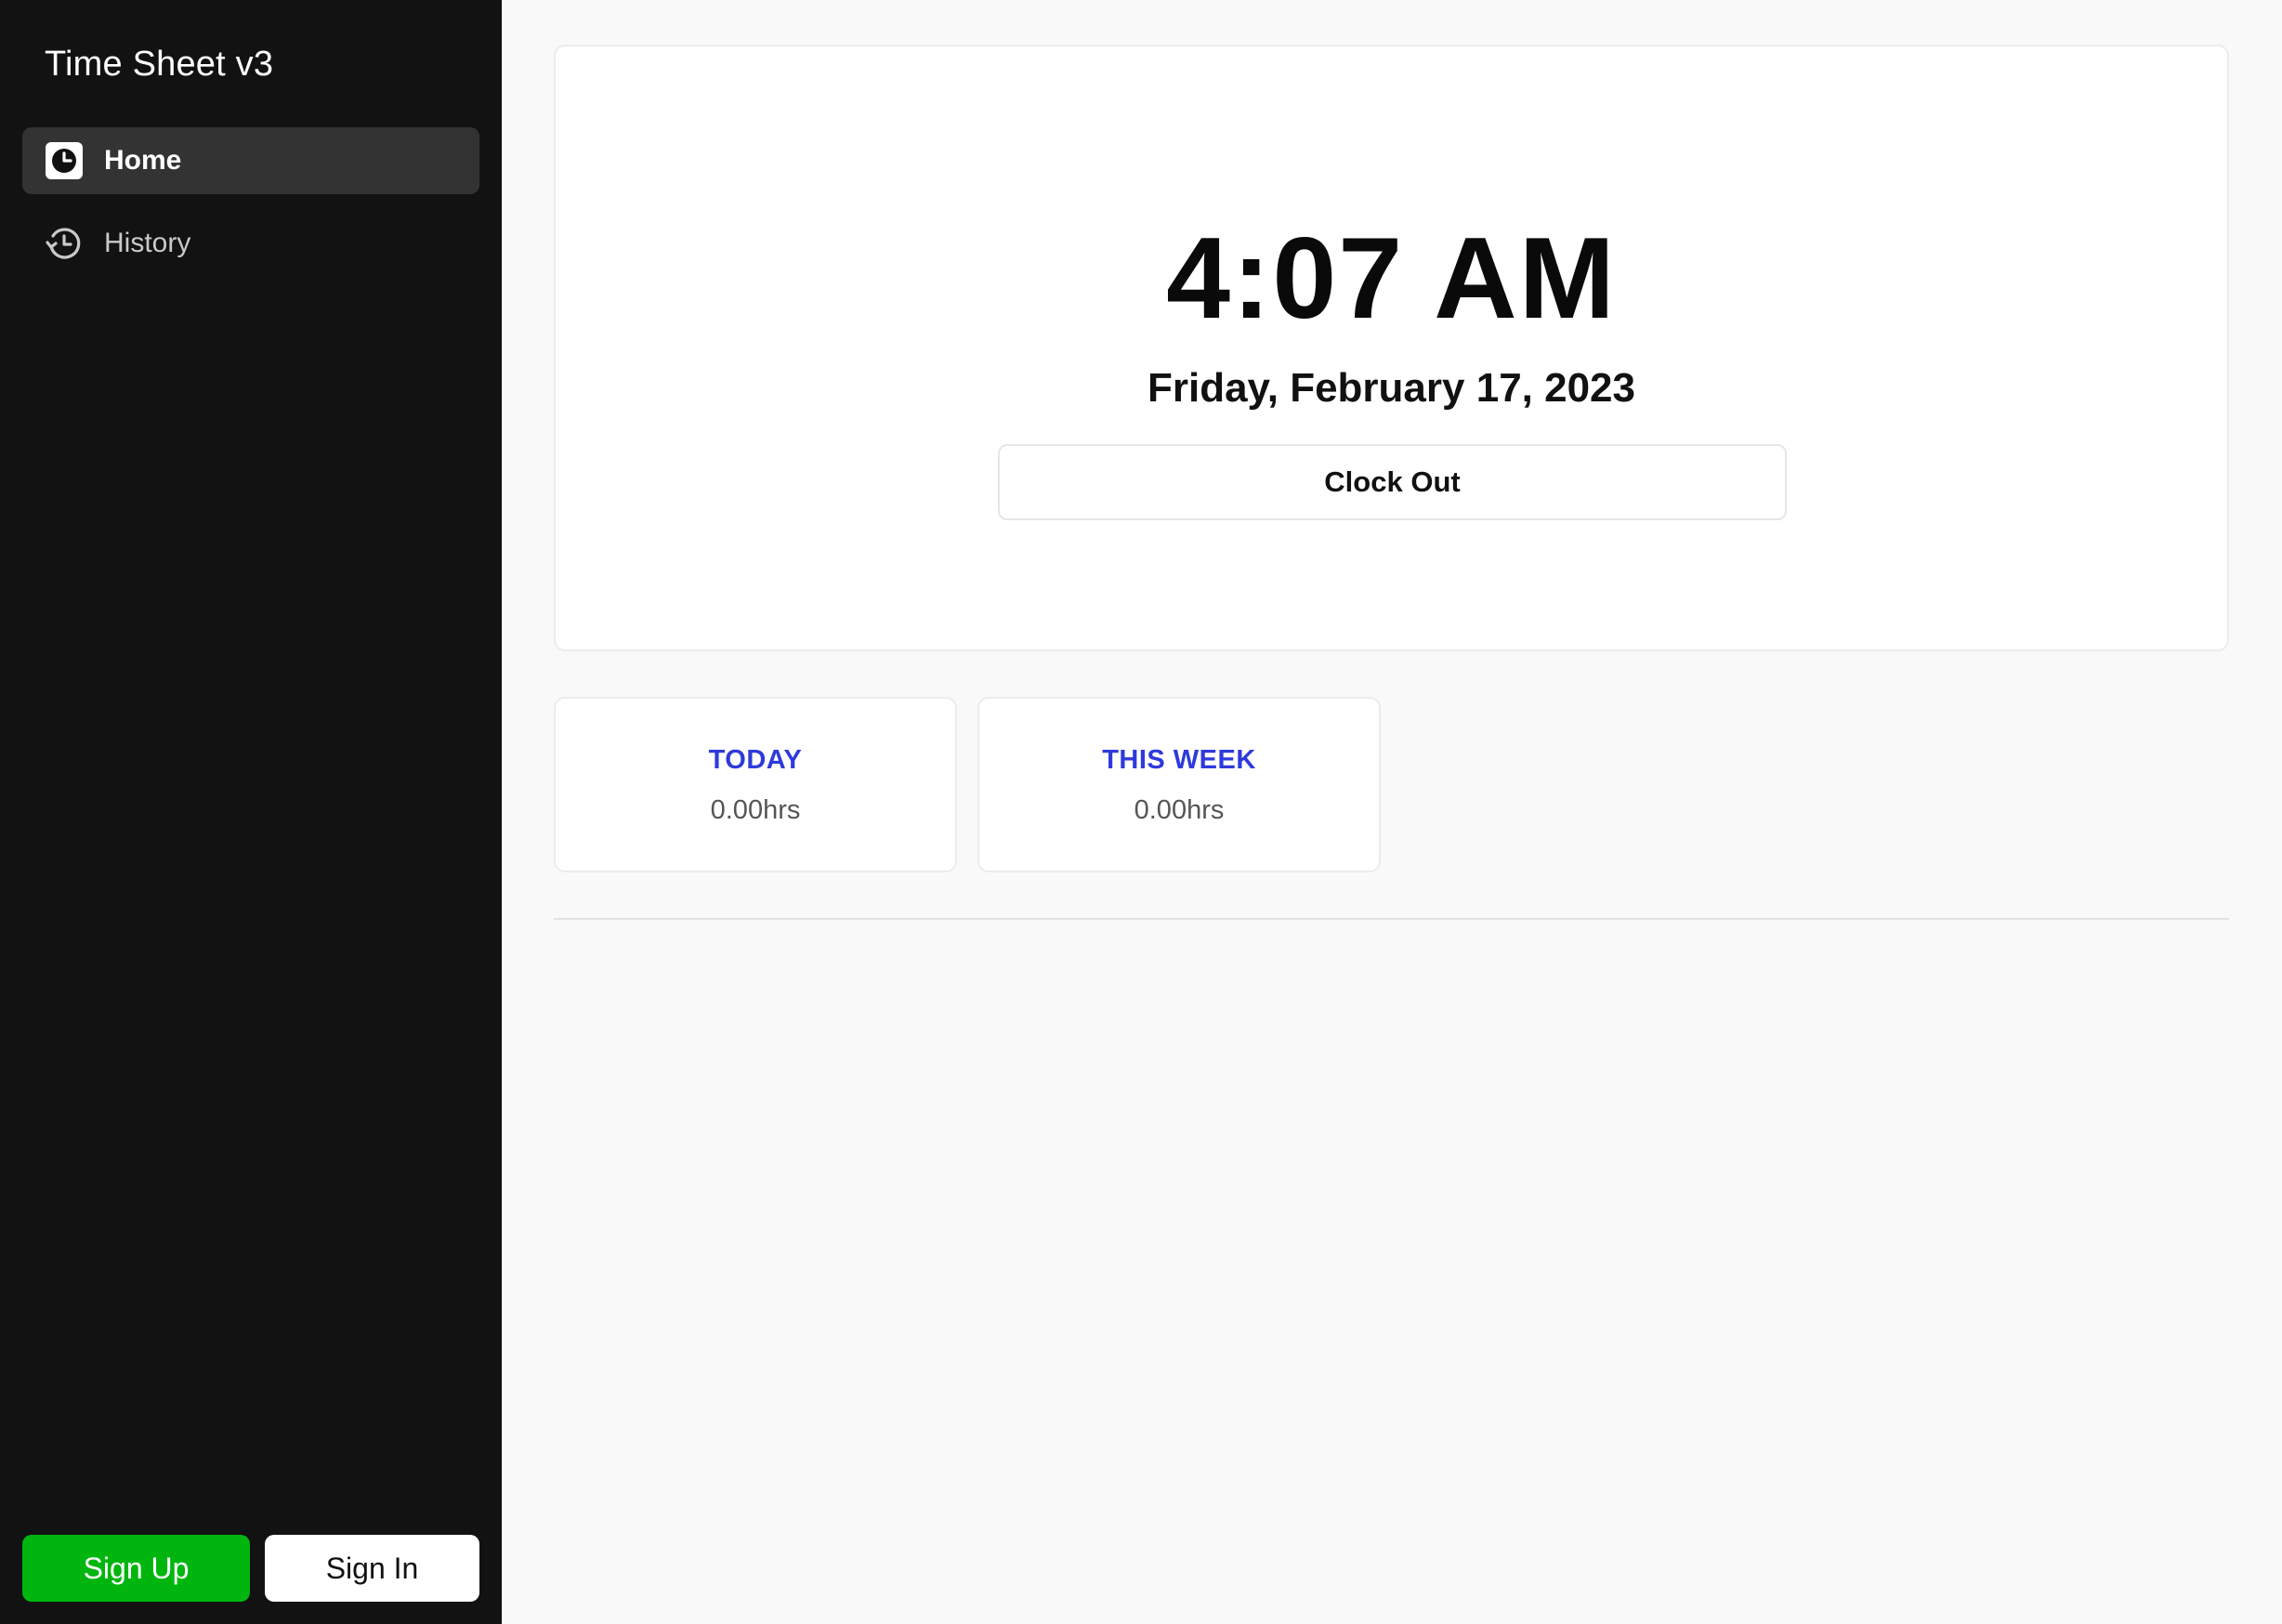 The width and height of the screenshot is (2282, 1624). I want to click on divider, so click(1391, 919).